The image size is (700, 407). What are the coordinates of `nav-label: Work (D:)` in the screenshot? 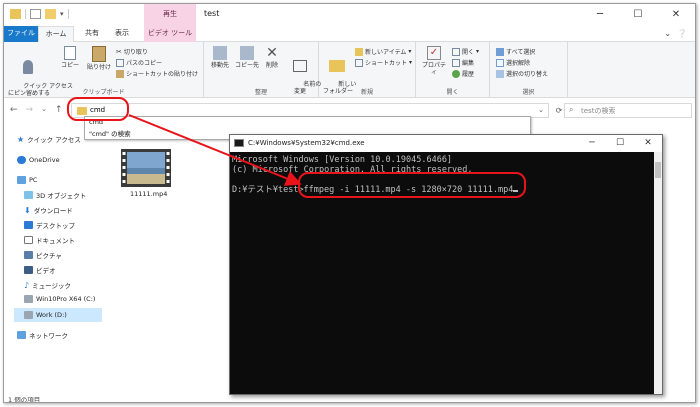 It's located at (51, 315).